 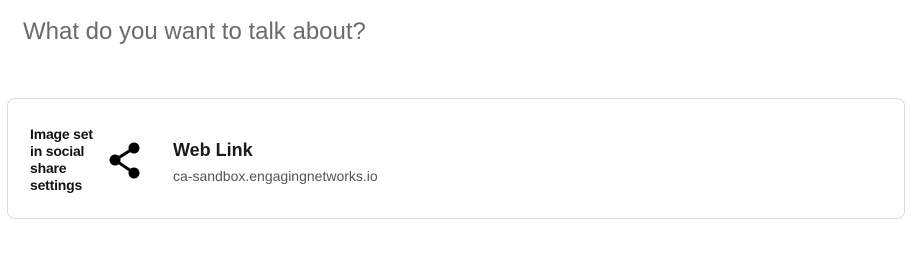 I want to click on thumbnail-caption: Image set in social share settings, so click(x=61, y=159).